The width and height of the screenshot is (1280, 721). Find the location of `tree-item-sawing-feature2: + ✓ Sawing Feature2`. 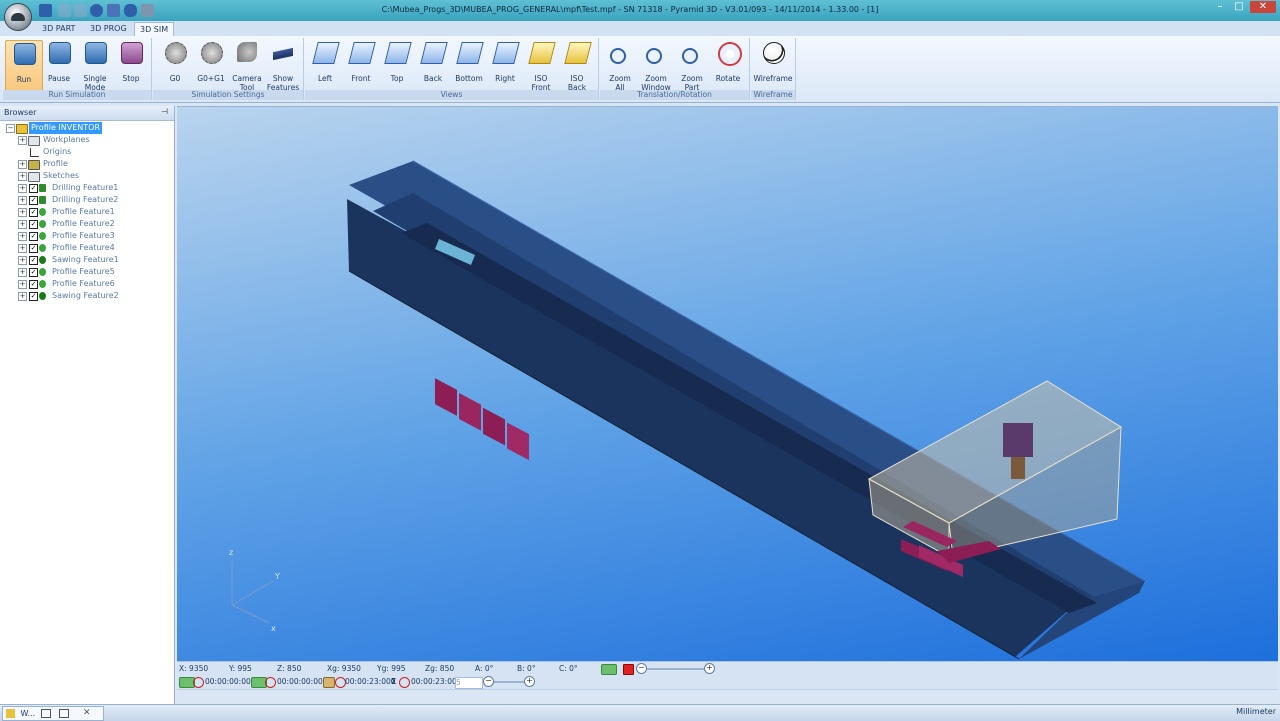

tree-item-sawing-feature2: + ✓ Sawing Feature2 is located at coordinates (85, 296).